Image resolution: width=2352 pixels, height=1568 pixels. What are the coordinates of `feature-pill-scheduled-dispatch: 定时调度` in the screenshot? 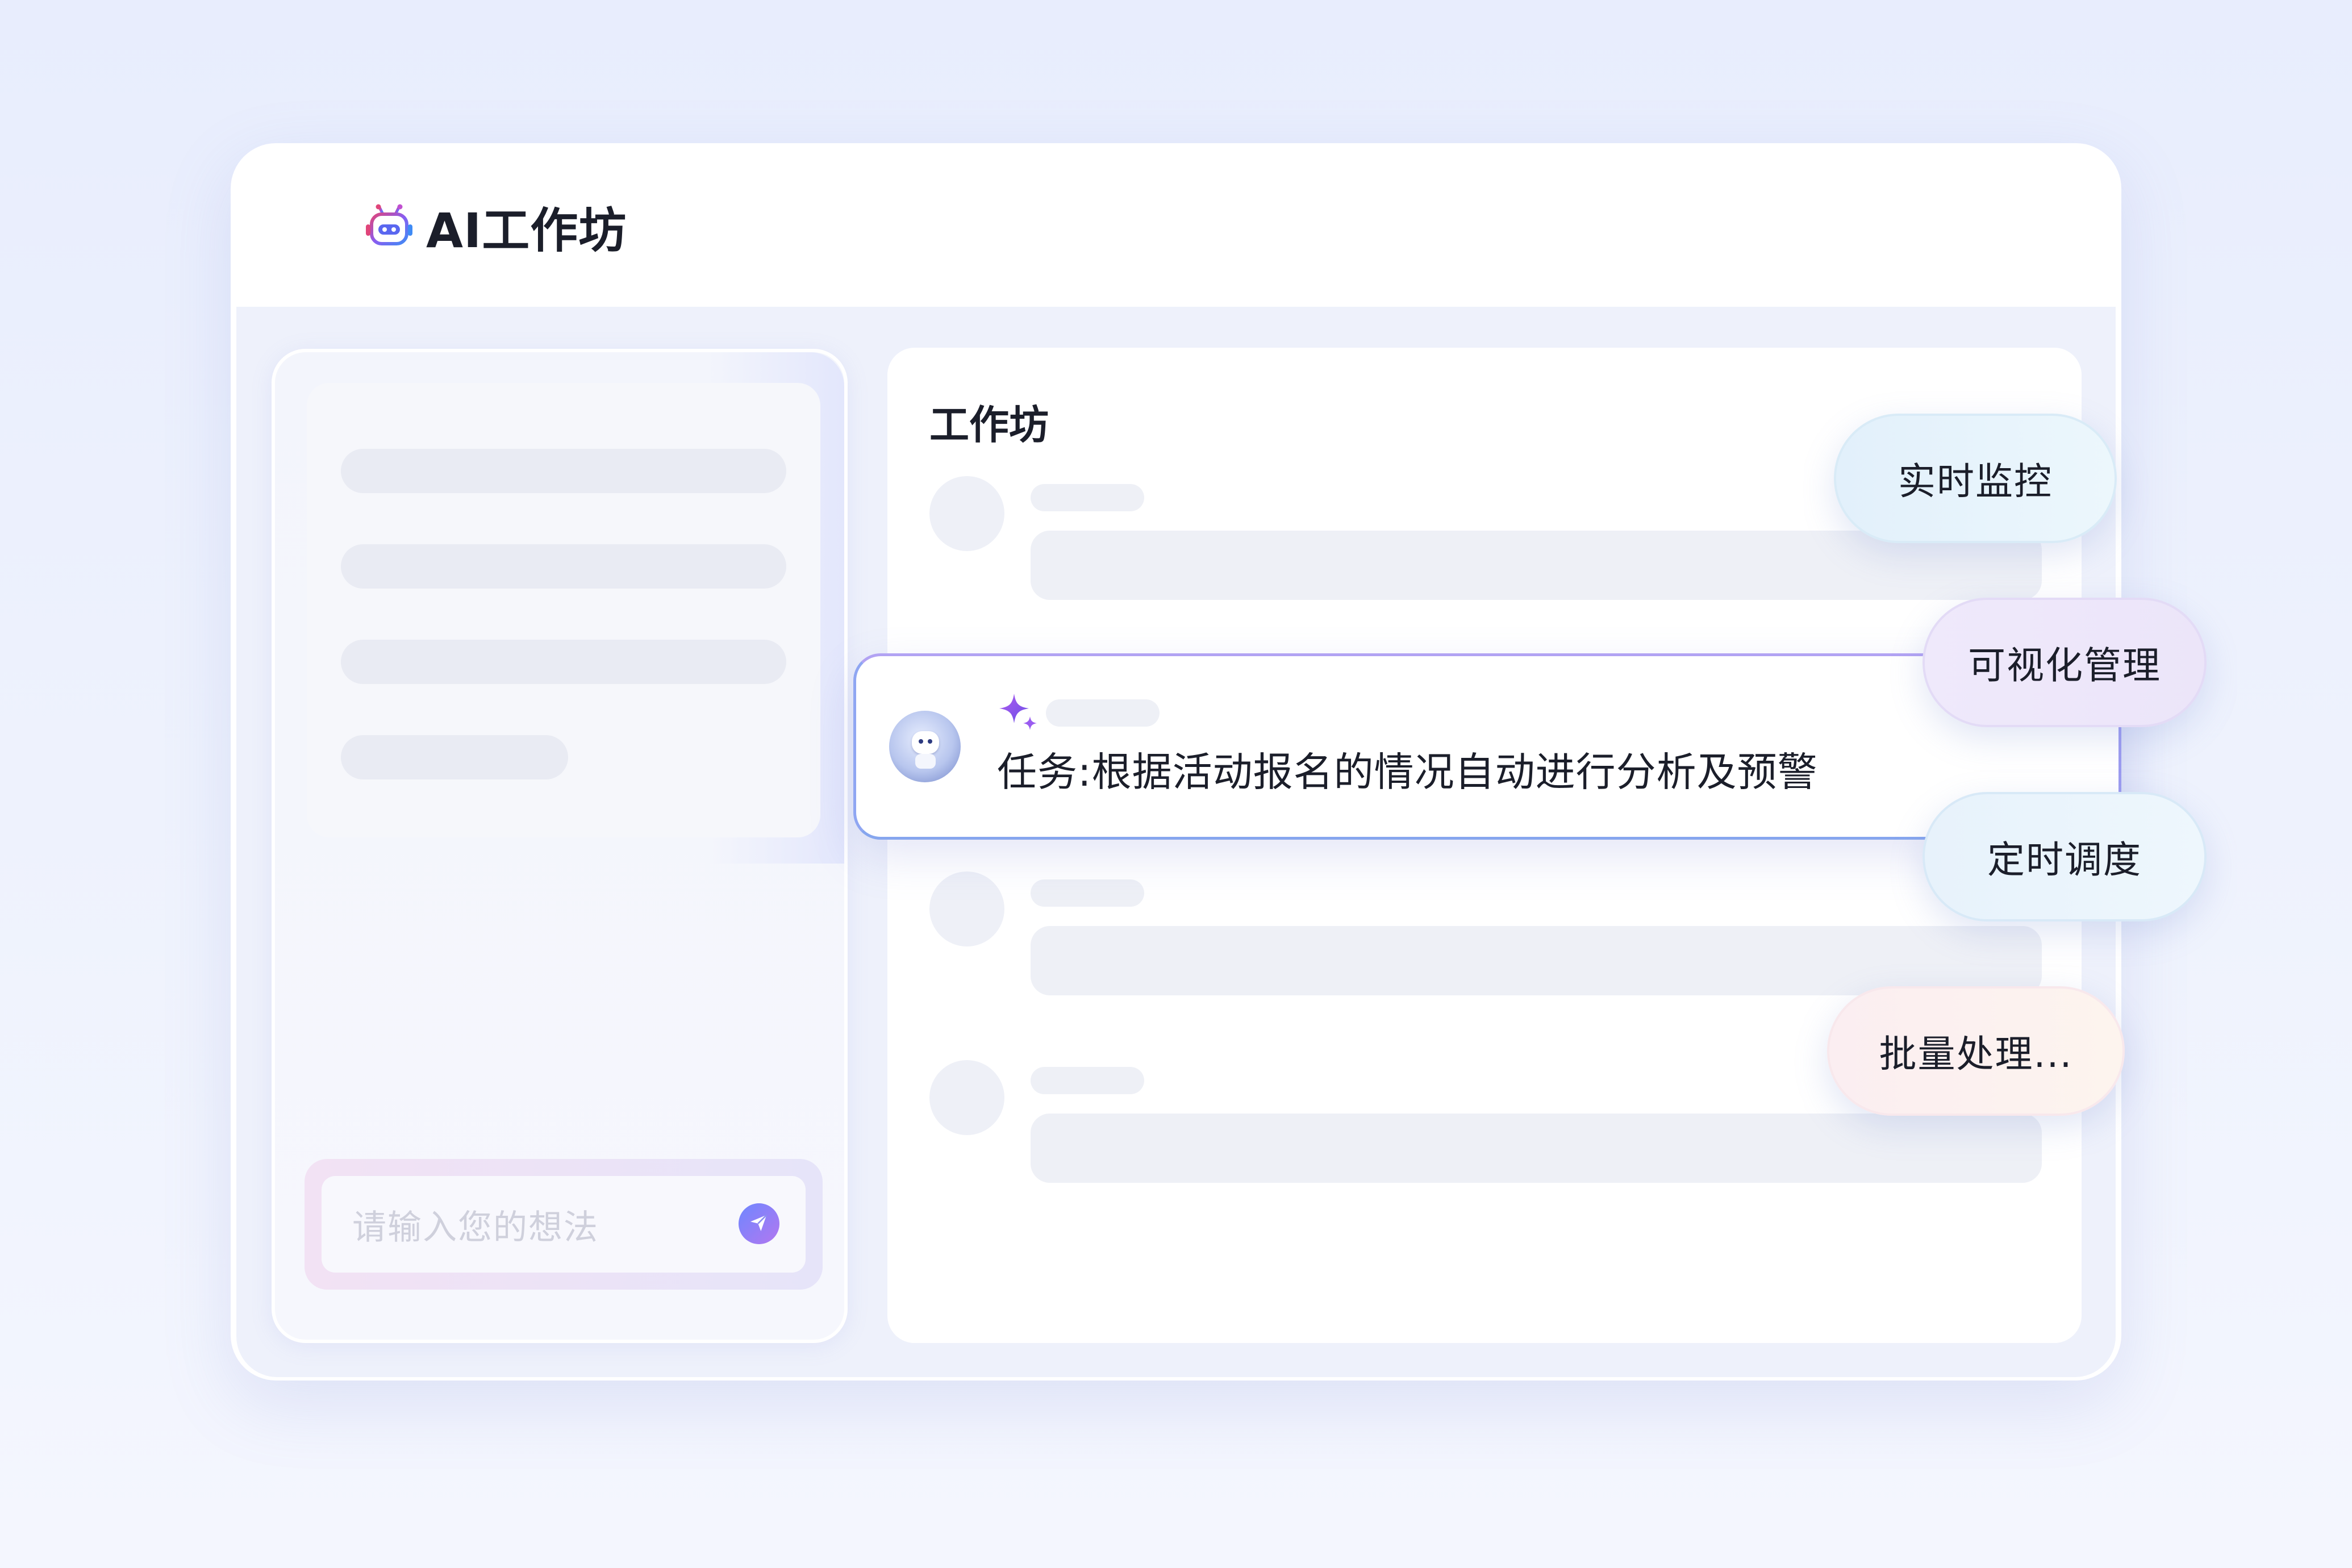 It's located at (2065, 856).